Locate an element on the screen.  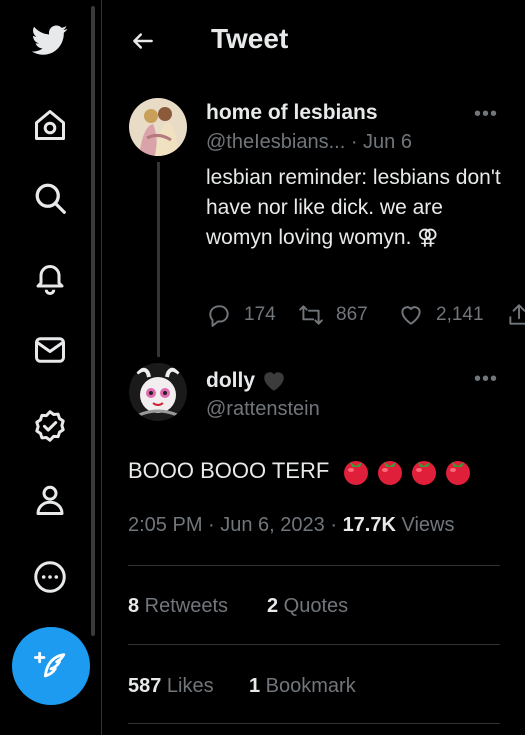
more-circle-icon is located at coordinates (50, 577).